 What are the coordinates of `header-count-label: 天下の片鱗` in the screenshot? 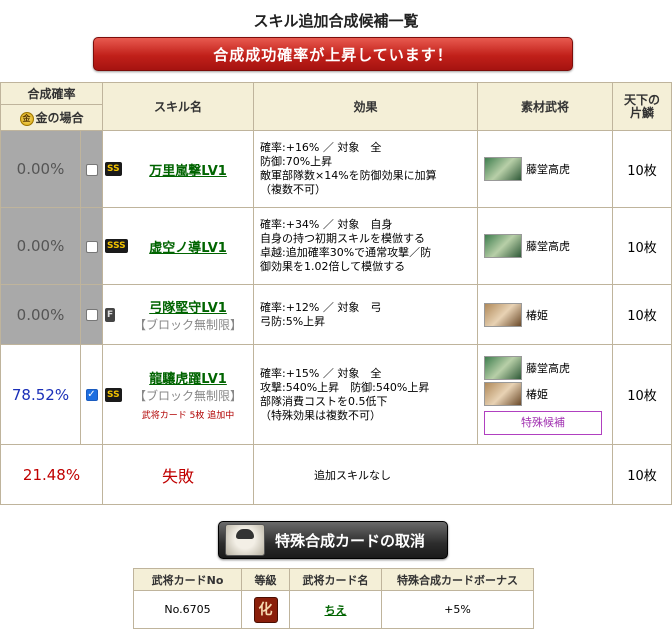 It's located at (642, 106).